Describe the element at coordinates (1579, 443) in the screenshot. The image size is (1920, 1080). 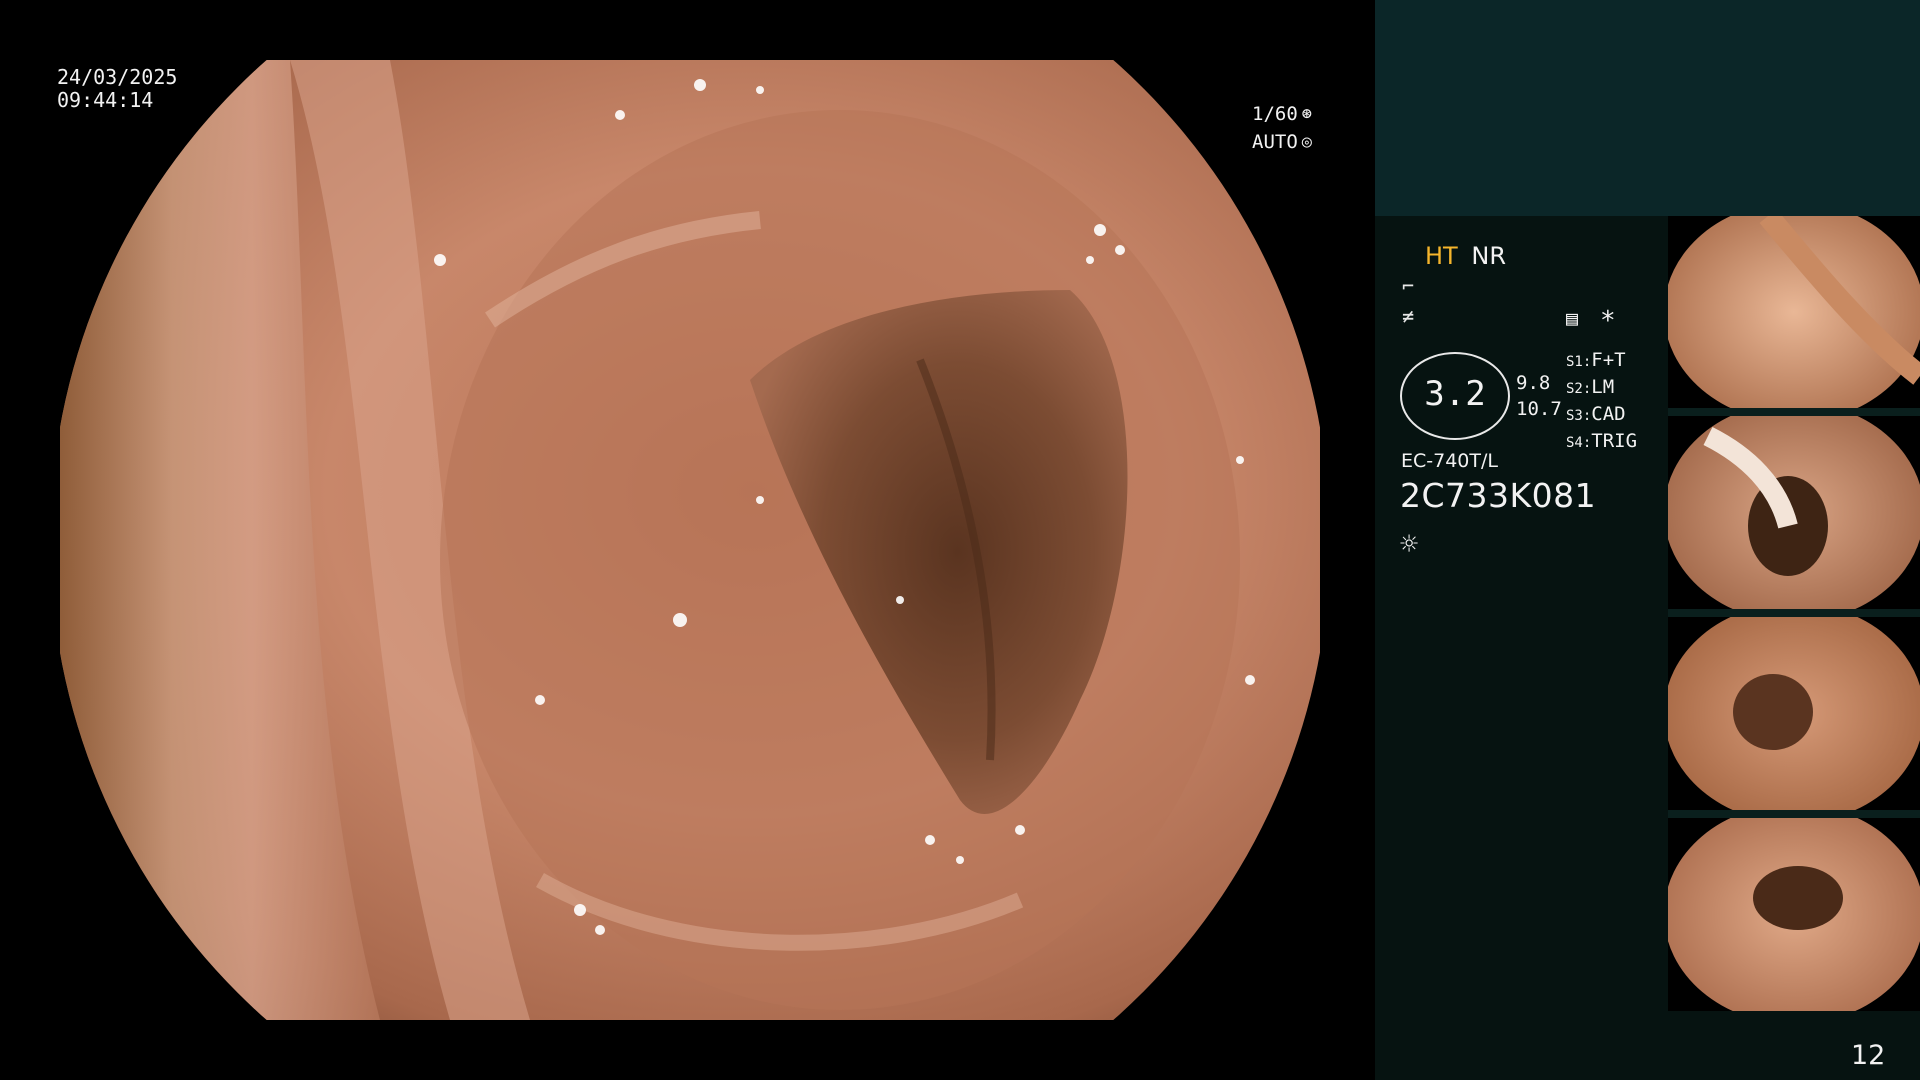
I see `switch-key: S4:` at that location.